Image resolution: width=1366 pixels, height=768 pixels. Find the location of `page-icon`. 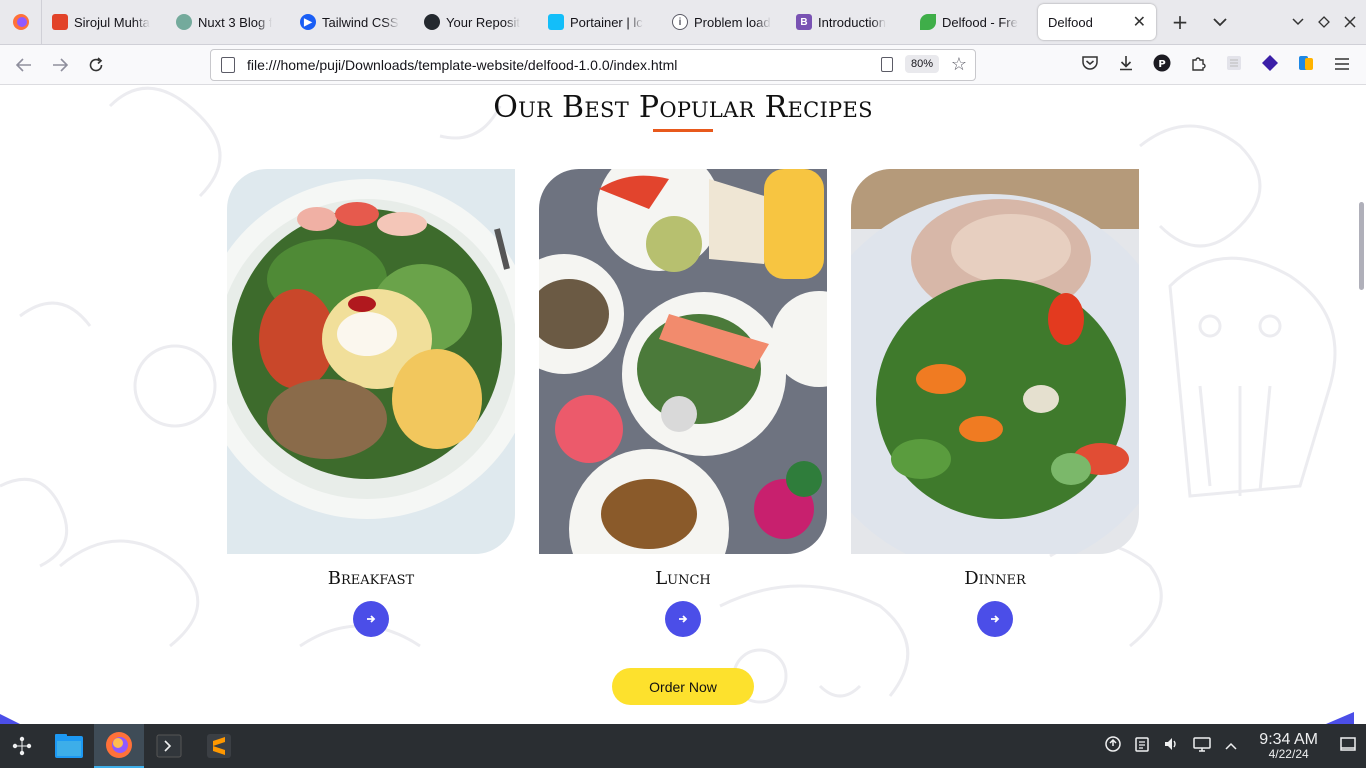

page-icon is located at coordinates (228, 65).